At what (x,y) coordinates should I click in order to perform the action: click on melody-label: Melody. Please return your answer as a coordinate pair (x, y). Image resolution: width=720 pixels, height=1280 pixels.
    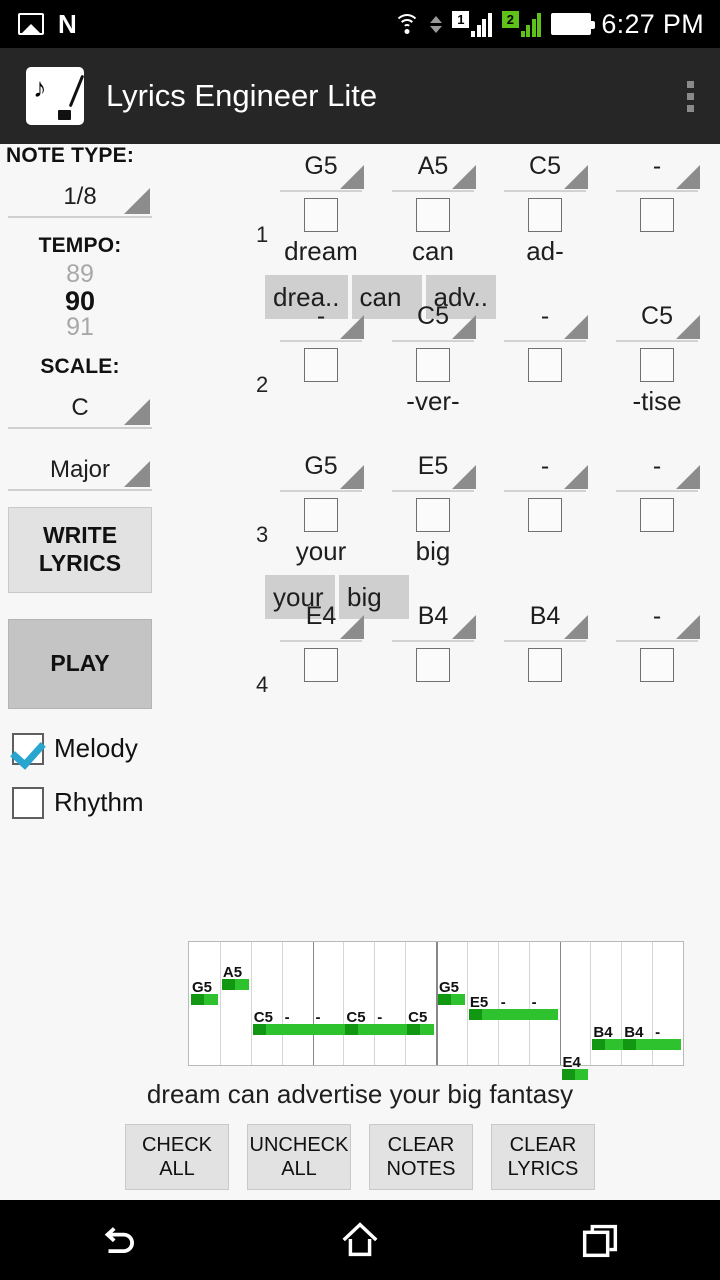
    Looking at the image, I should click on (96, 748).